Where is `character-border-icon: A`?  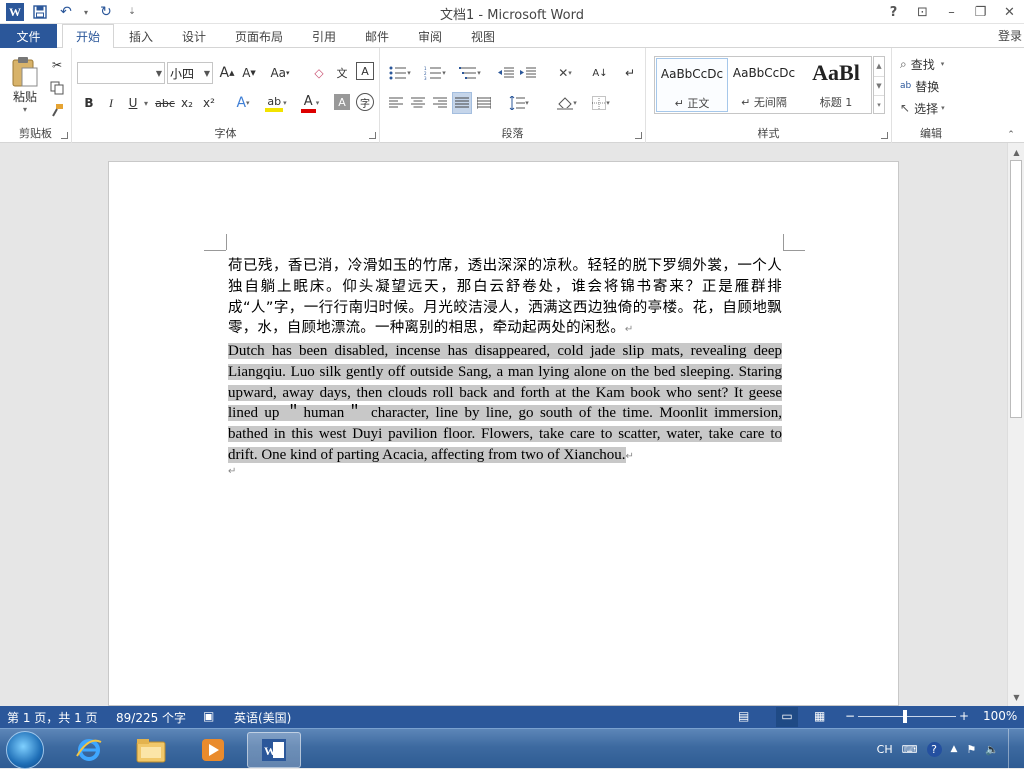 character-border-icon: A is located at coordinates (365, 71).